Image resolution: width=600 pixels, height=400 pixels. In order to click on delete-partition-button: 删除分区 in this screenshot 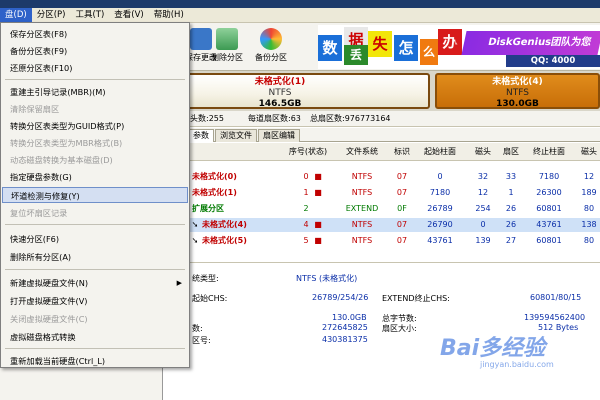, I will do `click(227, 47)`.